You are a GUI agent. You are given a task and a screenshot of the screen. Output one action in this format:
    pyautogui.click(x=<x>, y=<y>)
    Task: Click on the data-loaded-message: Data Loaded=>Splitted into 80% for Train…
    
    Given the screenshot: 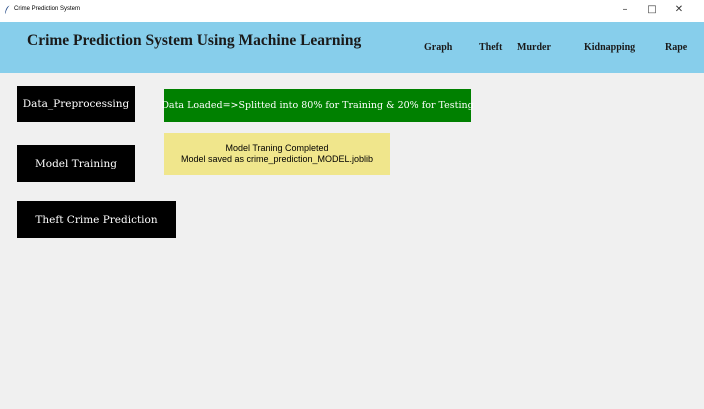 What is the action you would take?
    pyautogui.click(x=317, y=105)
    